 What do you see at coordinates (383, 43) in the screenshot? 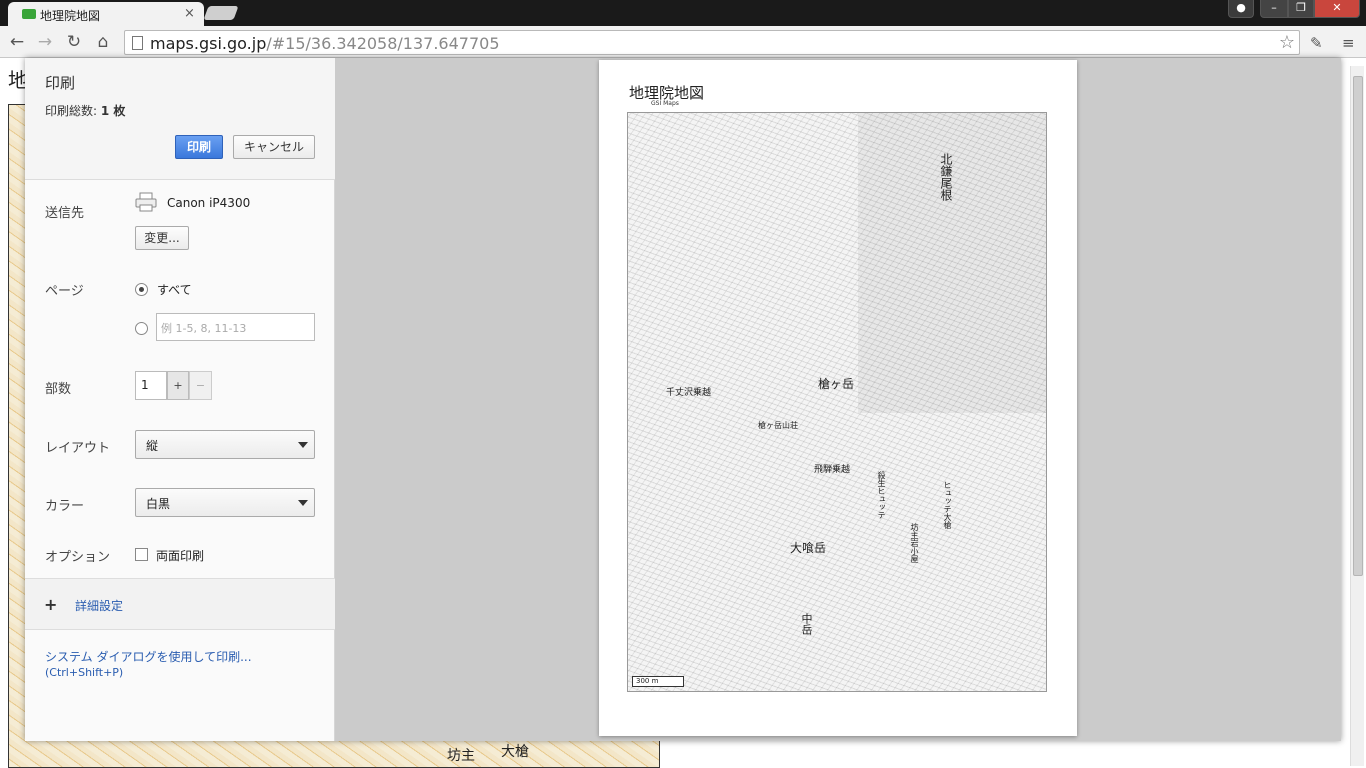
I see `url-path: /#15/36.342058/137.647705` at bounding box center [383, 43].